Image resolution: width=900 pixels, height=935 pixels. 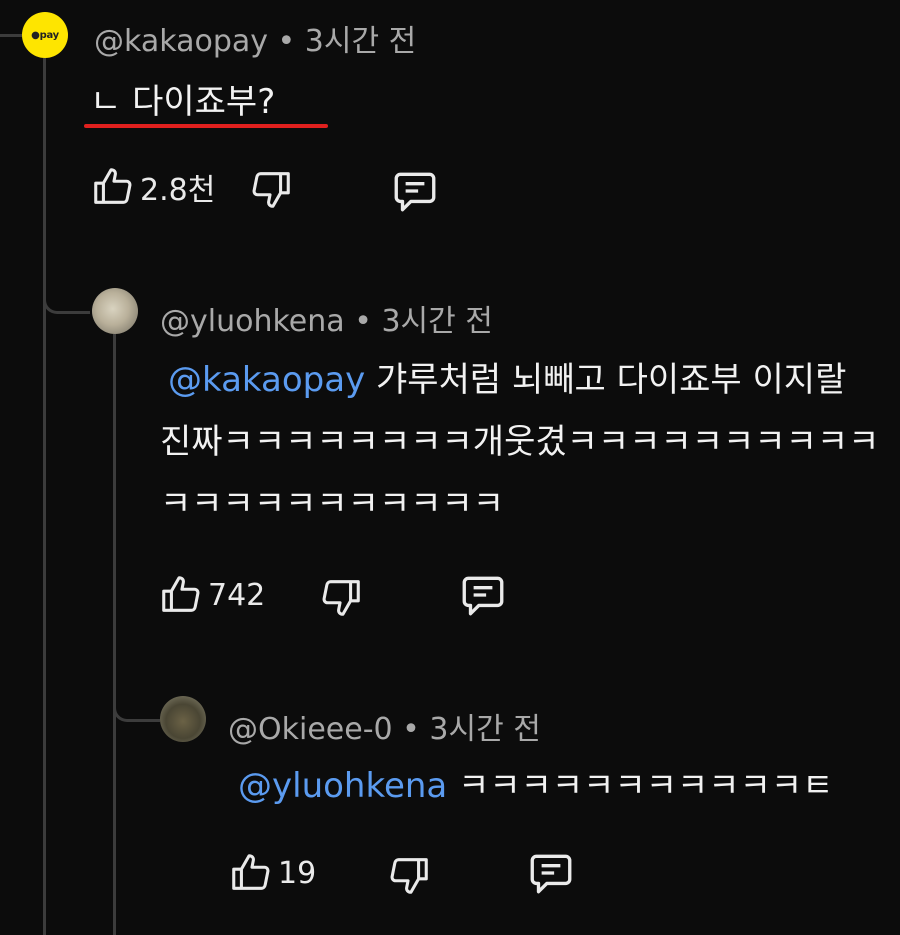 I want to click on avatar-okieee, so click(x=183, y=719).